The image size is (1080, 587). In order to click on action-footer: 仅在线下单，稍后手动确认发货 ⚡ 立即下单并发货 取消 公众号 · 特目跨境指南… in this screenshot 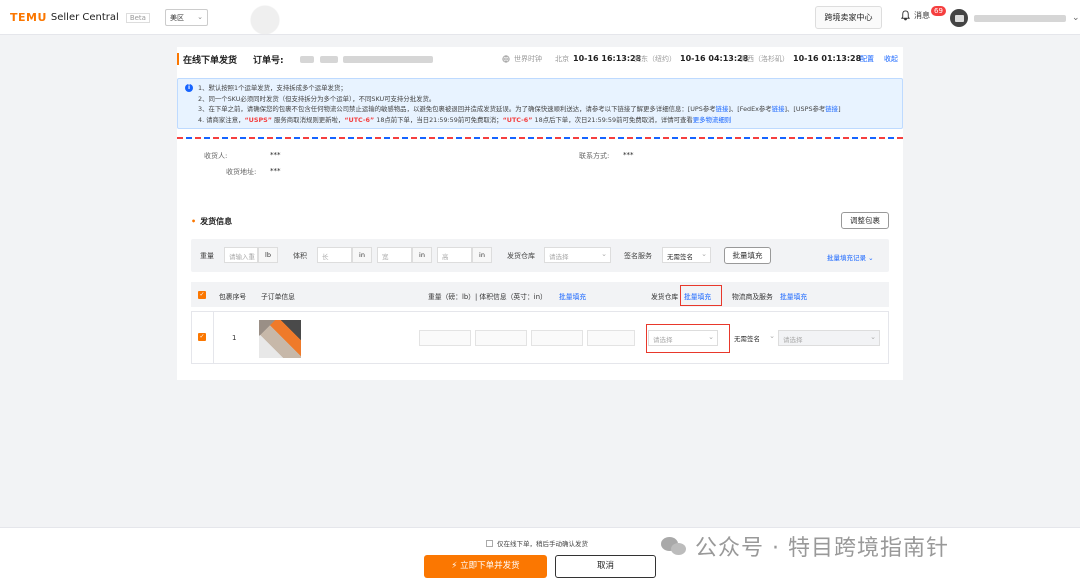, I will do `click(540, 557)`.